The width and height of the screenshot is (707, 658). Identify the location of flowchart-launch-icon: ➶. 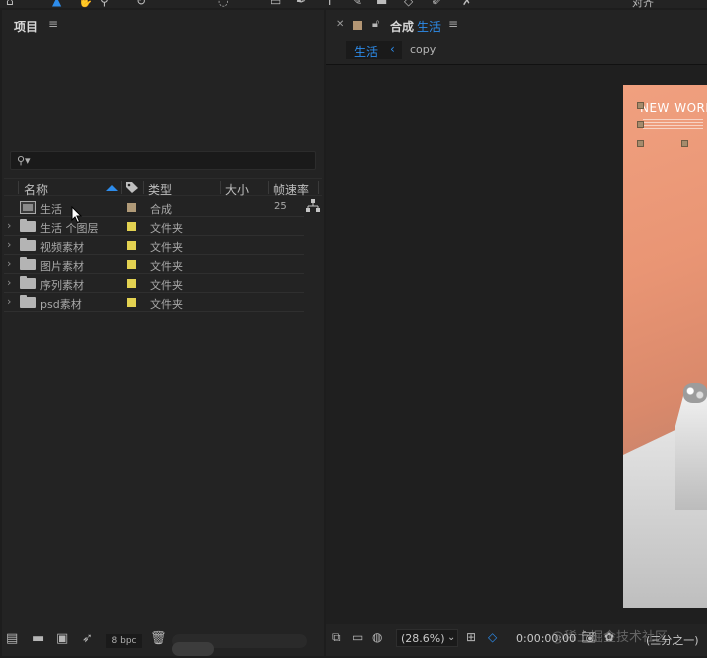
(87, 638).